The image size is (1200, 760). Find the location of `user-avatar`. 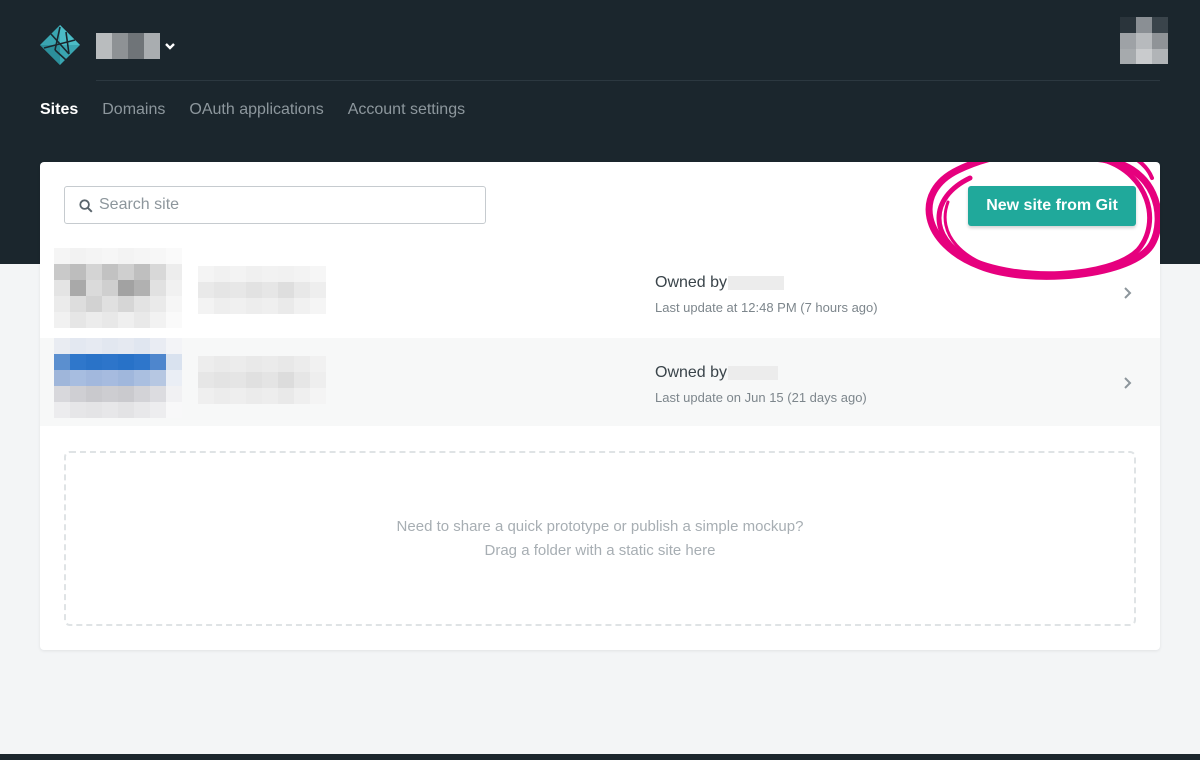

user-avatar is located at coordinates (1144, 40).